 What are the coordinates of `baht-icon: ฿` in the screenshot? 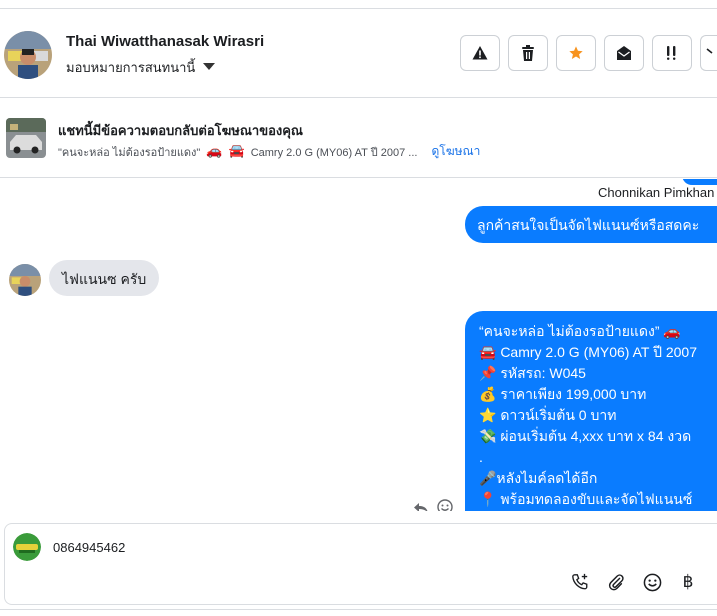 It's located at (688, 582).